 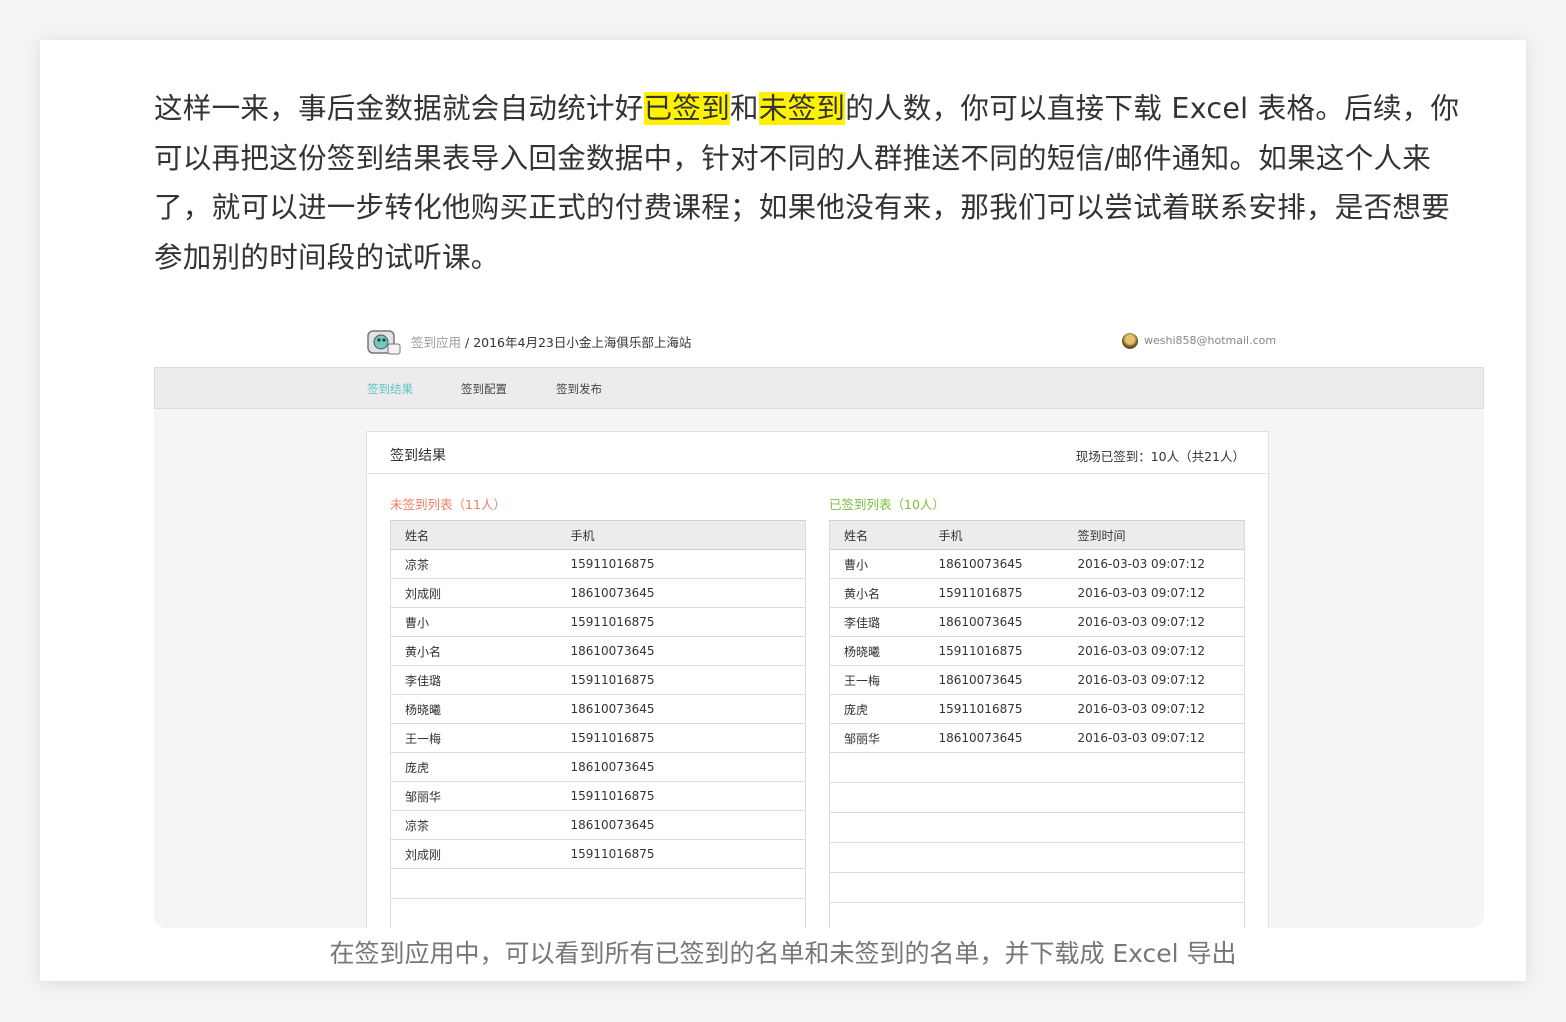 I want to click on table-row: 庞虎 18610073645, so click(x=598, y=767).